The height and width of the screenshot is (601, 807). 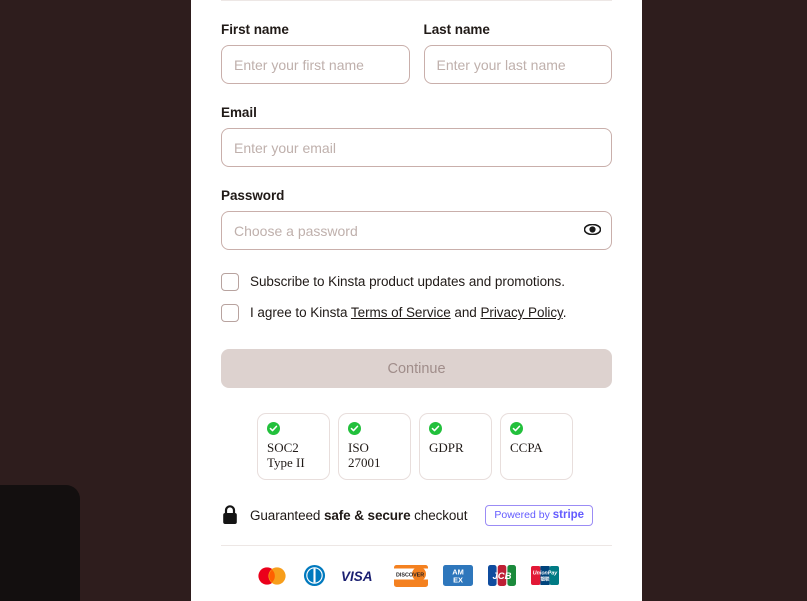 What do you see at coordinates (33, 580) in the screenshot?
I see `dark-panel-line: eyond to` at bounding box center [33, 580].